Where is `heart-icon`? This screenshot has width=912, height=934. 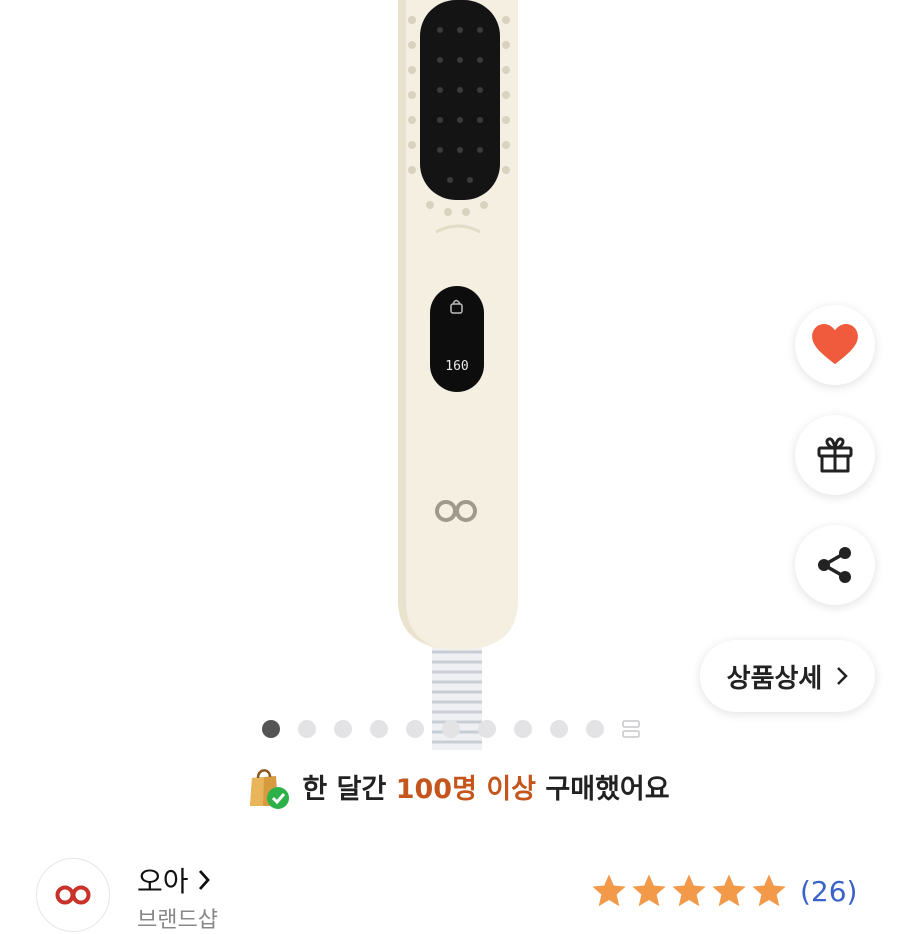
heart-icon is located at coordinates (835, 344).